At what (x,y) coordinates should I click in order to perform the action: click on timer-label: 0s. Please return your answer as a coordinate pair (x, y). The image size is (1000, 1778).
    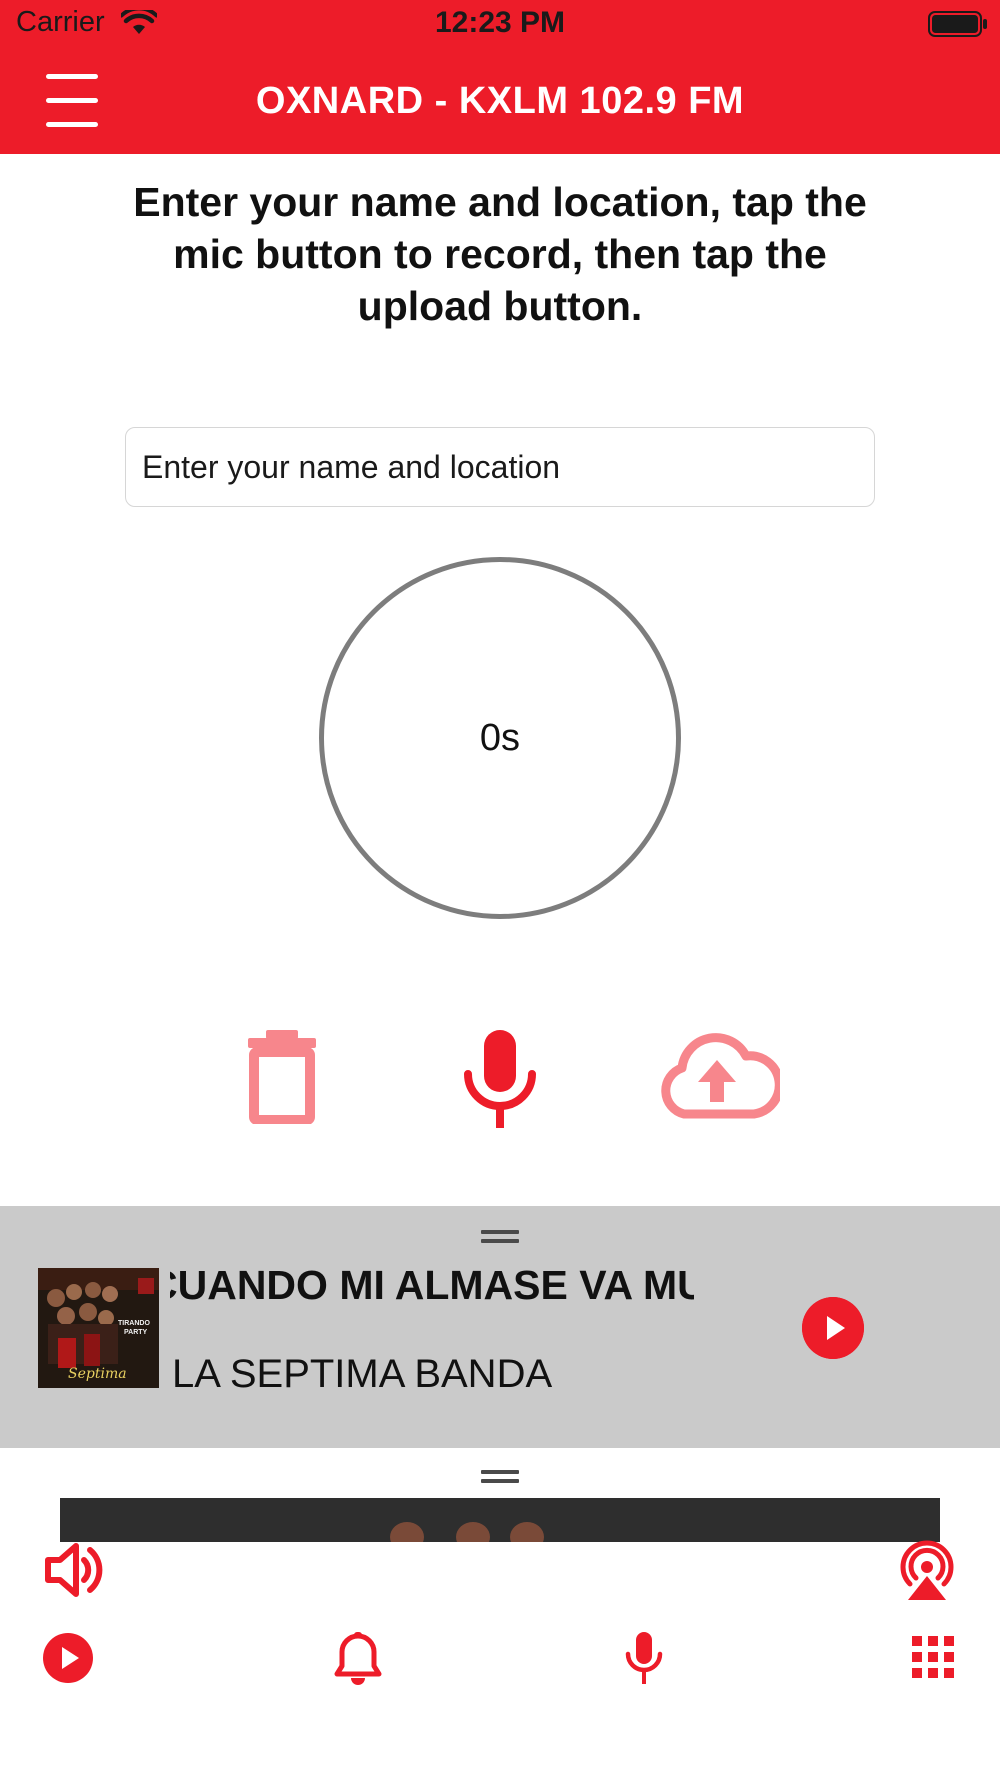
    Looking at the image, I should click on (500, 737).